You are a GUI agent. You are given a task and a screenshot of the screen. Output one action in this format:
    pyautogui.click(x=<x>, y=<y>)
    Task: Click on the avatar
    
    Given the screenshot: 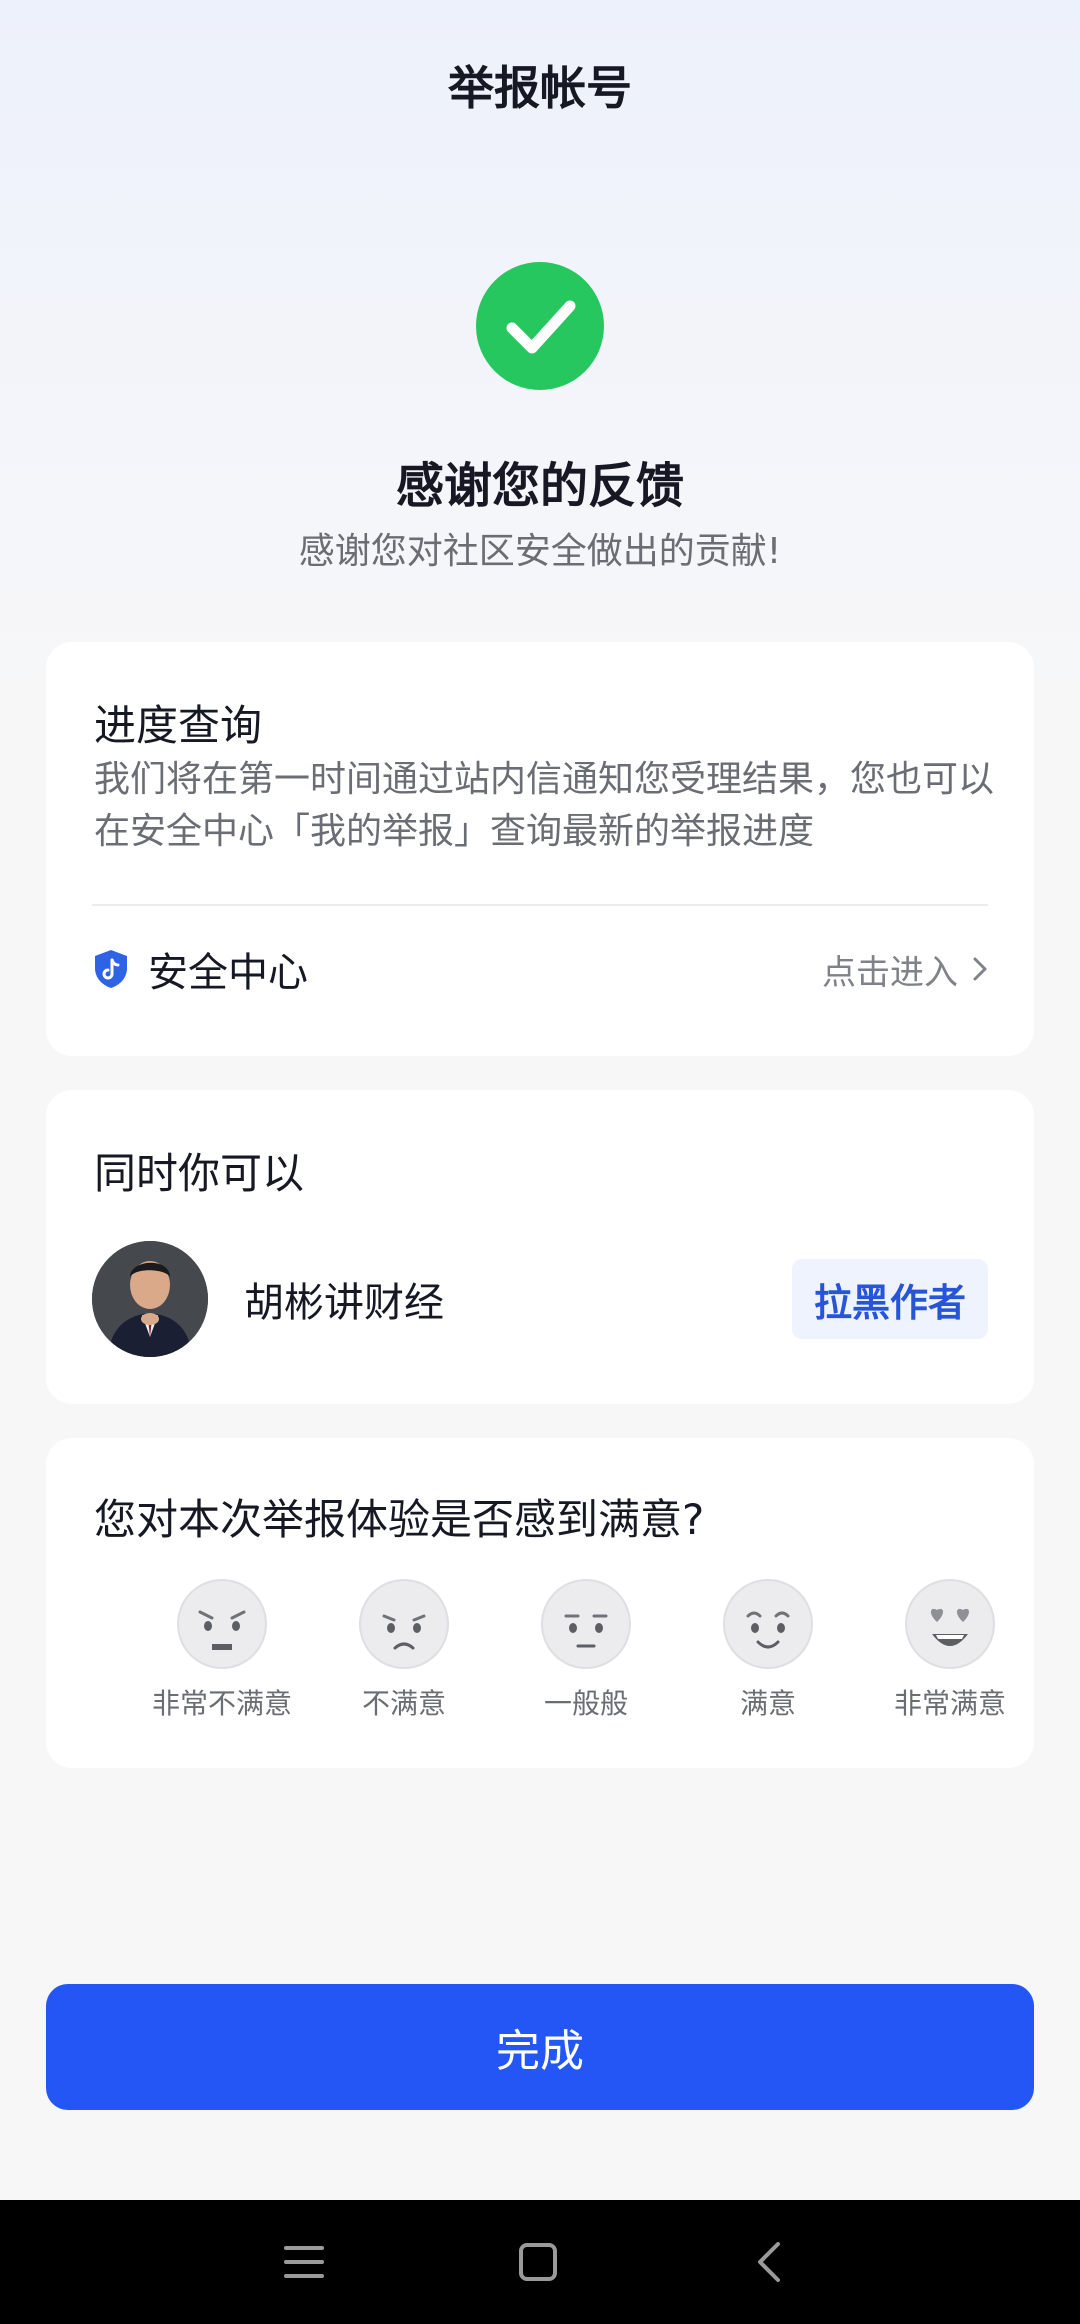 What is the action you would take?
    pyautogui.click(x=150, y=1299)
    